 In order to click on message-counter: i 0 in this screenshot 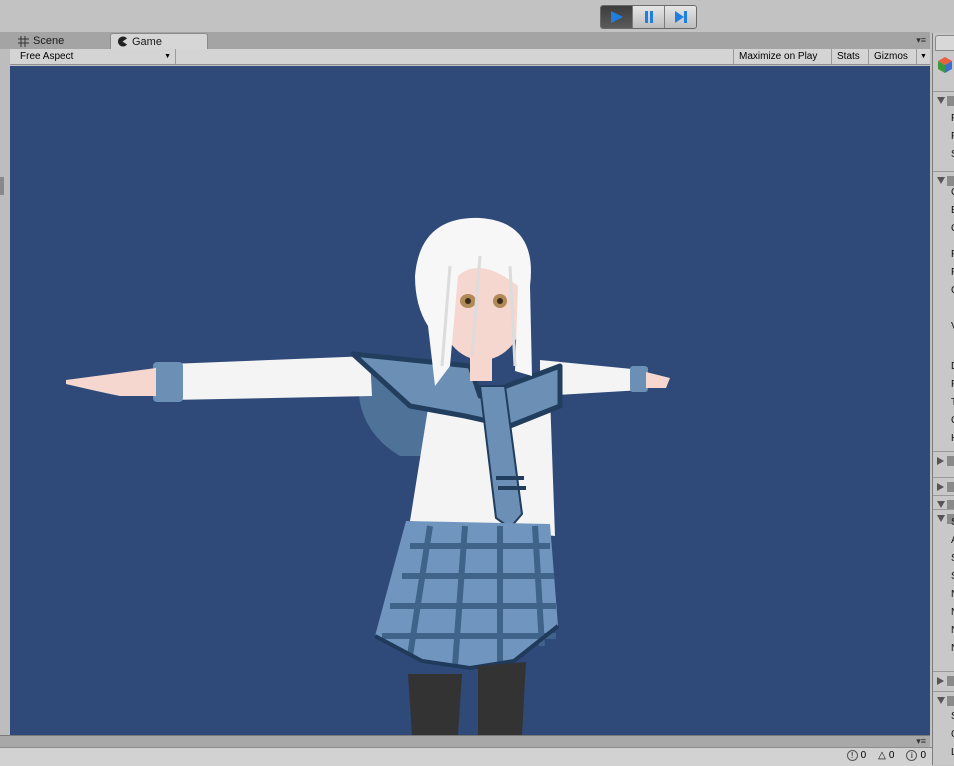, I will do `click(916, 755)`.